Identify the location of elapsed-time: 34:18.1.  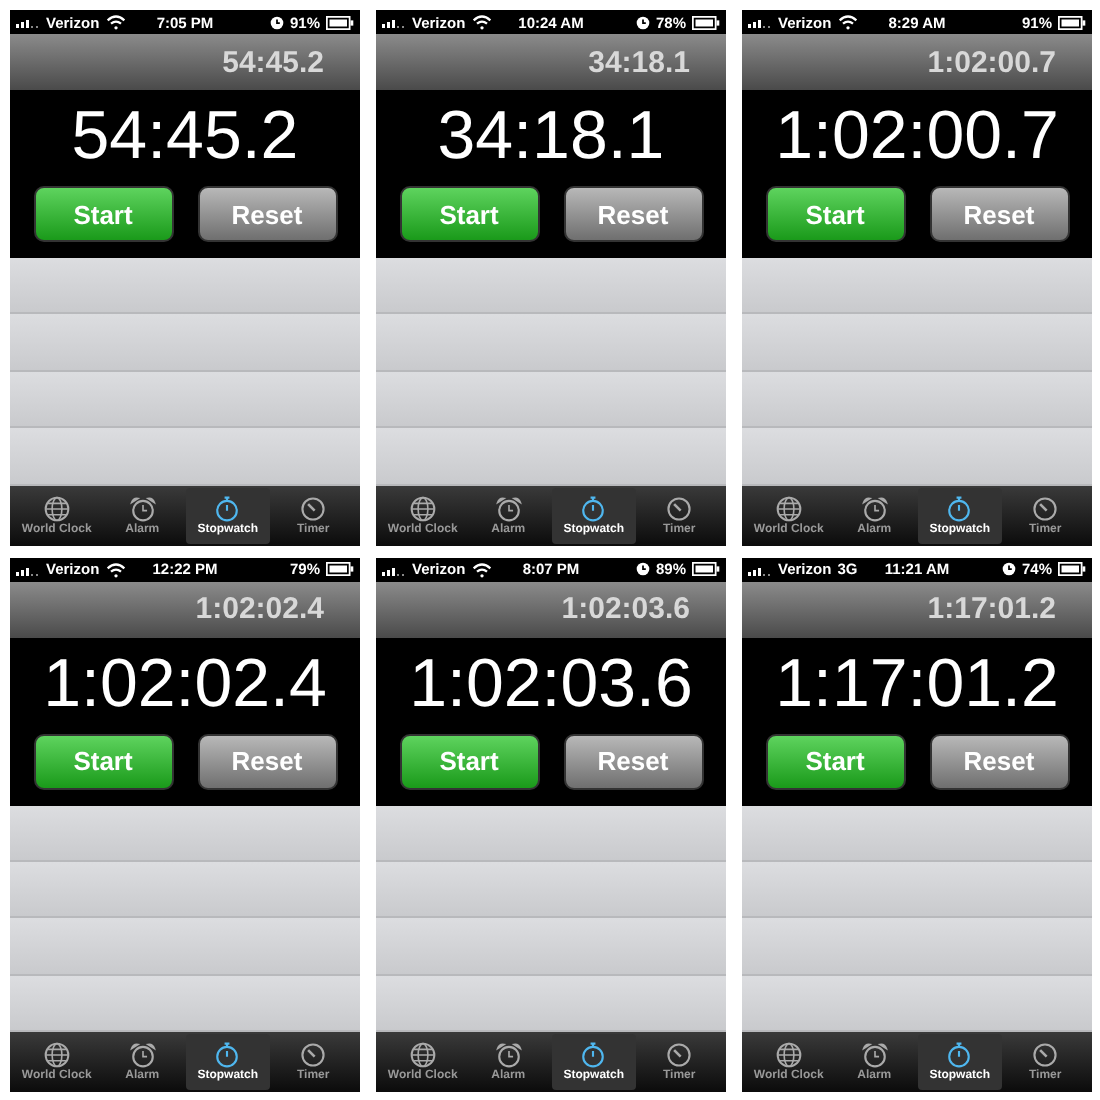
(551, 137).